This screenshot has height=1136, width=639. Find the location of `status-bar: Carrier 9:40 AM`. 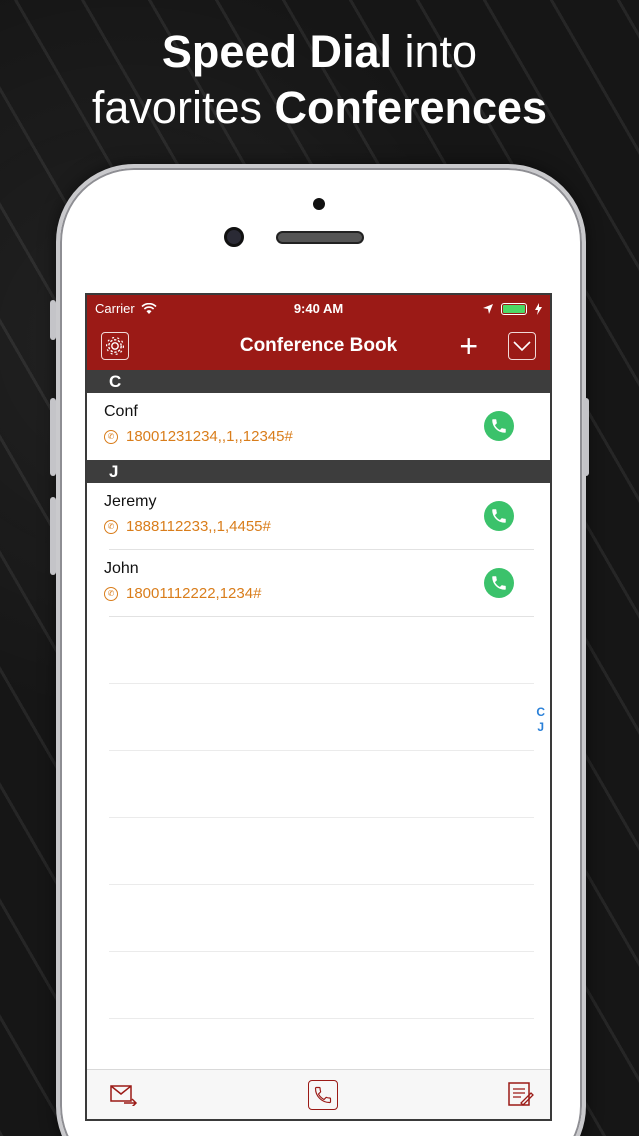

status-bar: Carrier 9:40 AM is located at coordinates (318, 308).